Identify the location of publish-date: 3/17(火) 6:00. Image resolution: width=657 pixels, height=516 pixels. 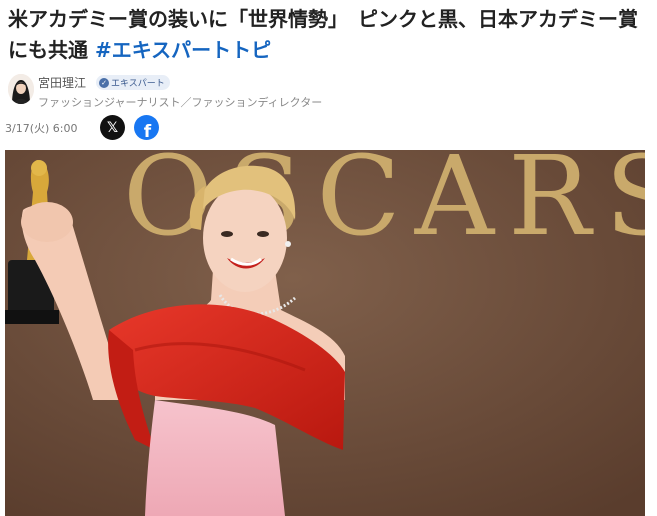
(41, 128).